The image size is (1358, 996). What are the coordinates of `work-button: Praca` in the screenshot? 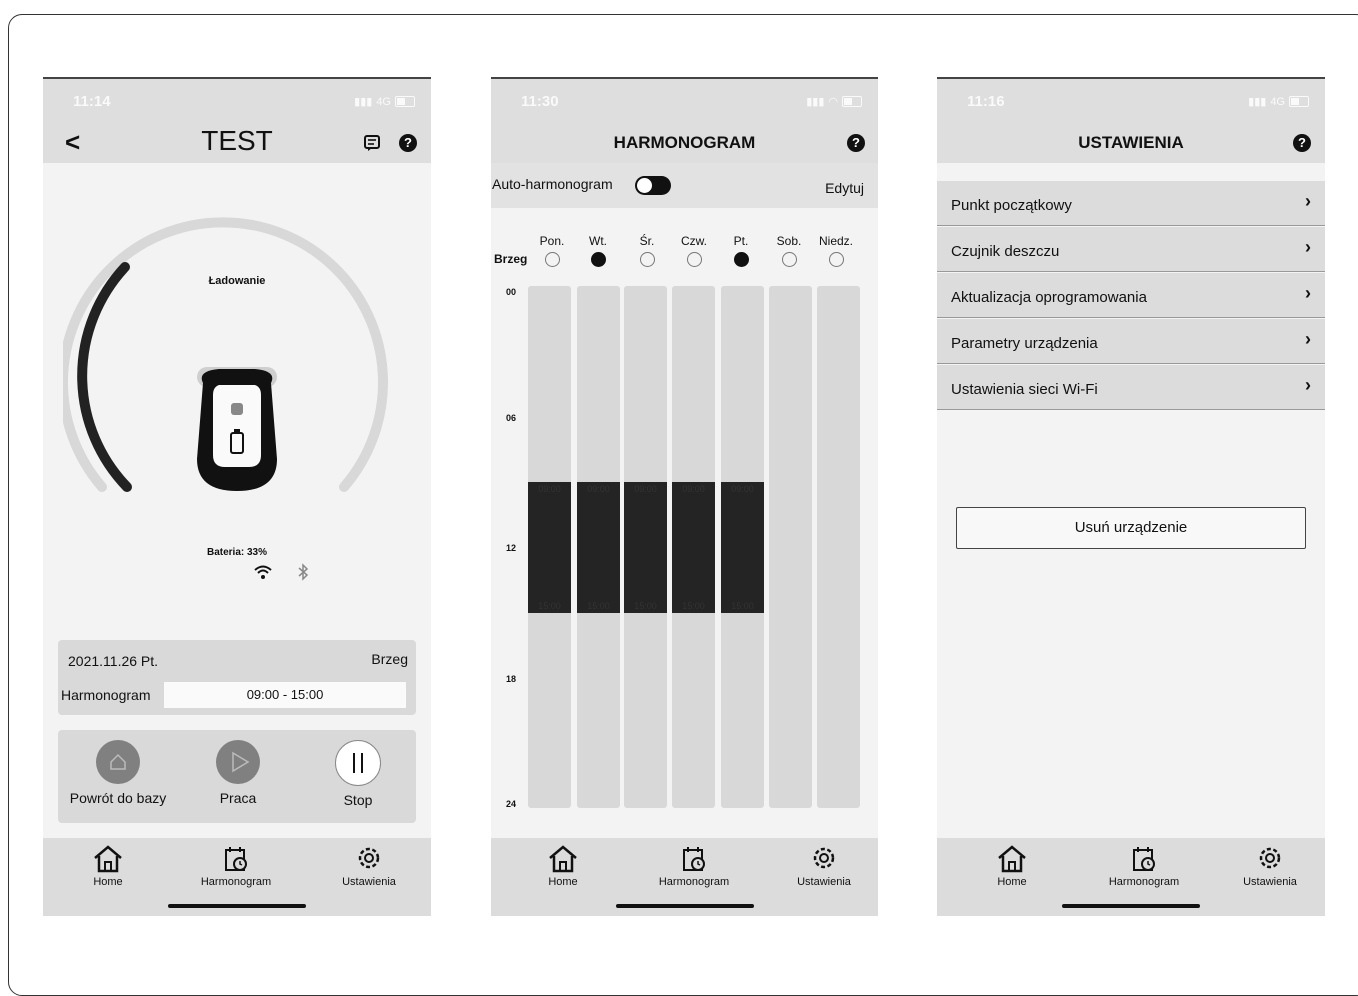 It's located at (238, 773).